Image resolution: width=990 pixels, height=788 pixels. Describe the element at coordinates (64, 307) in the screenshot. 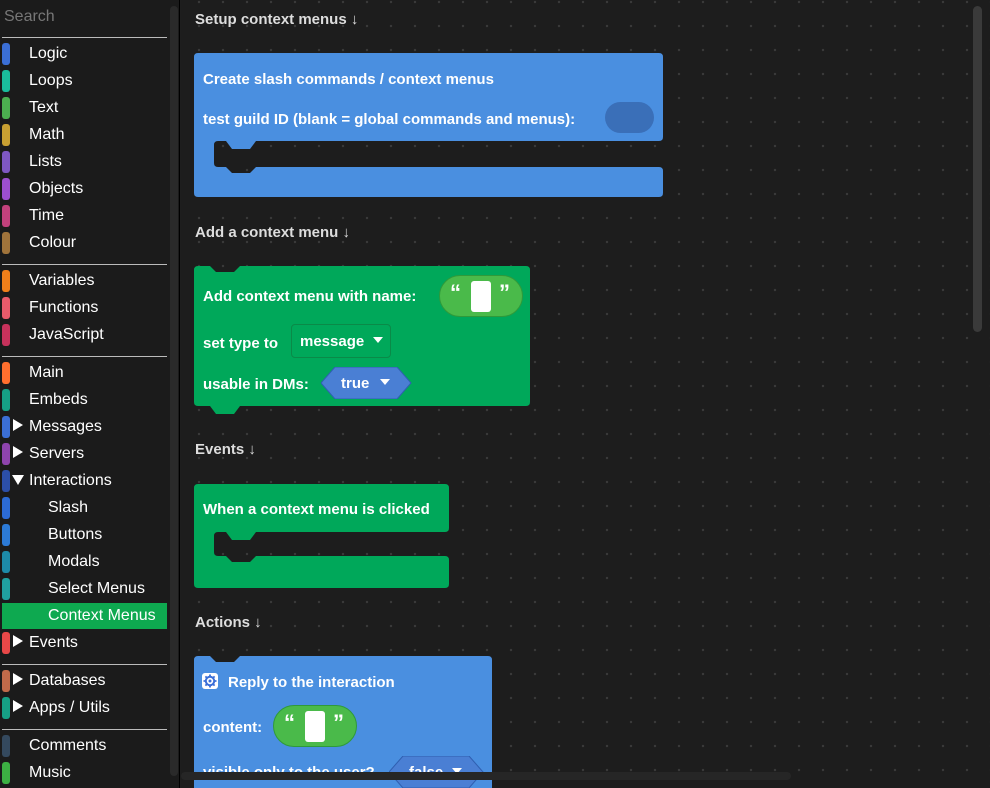

I see `category-label: Functions` at that location.